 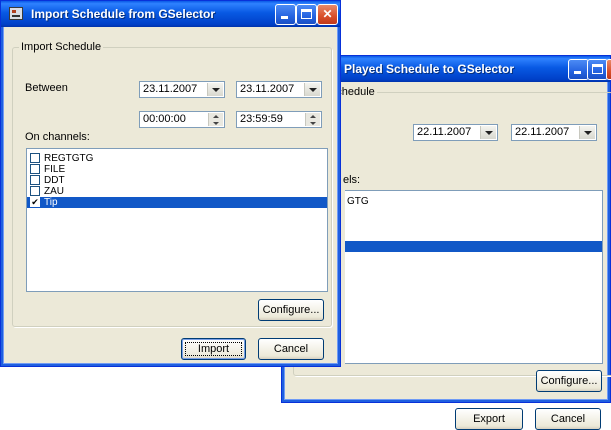 What do you see at coordinates (16, 13) in the screenshot?
I see `calendar-app-icon` at bounding box center [16, 13].